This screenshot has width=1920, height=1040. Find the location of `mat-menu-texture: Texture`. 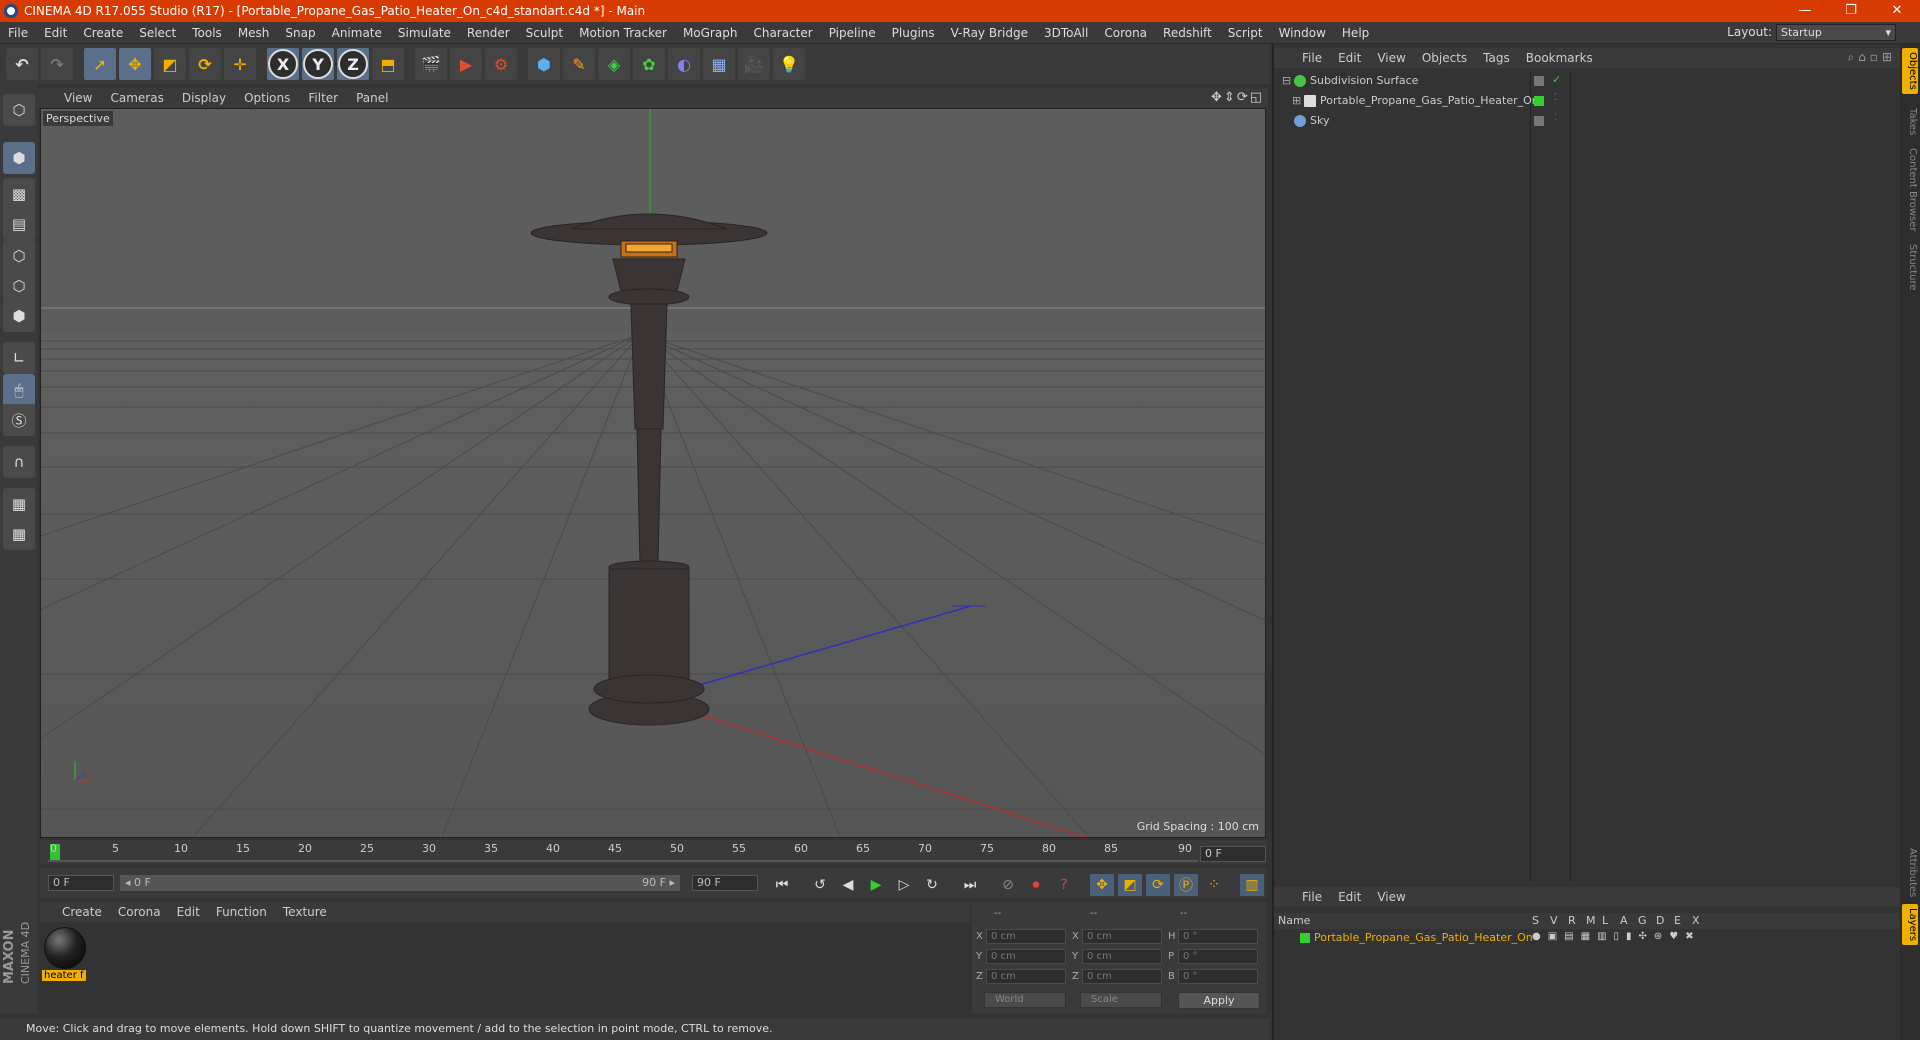

mat-menu-texture: Texture is located at coordinates (305, 912).